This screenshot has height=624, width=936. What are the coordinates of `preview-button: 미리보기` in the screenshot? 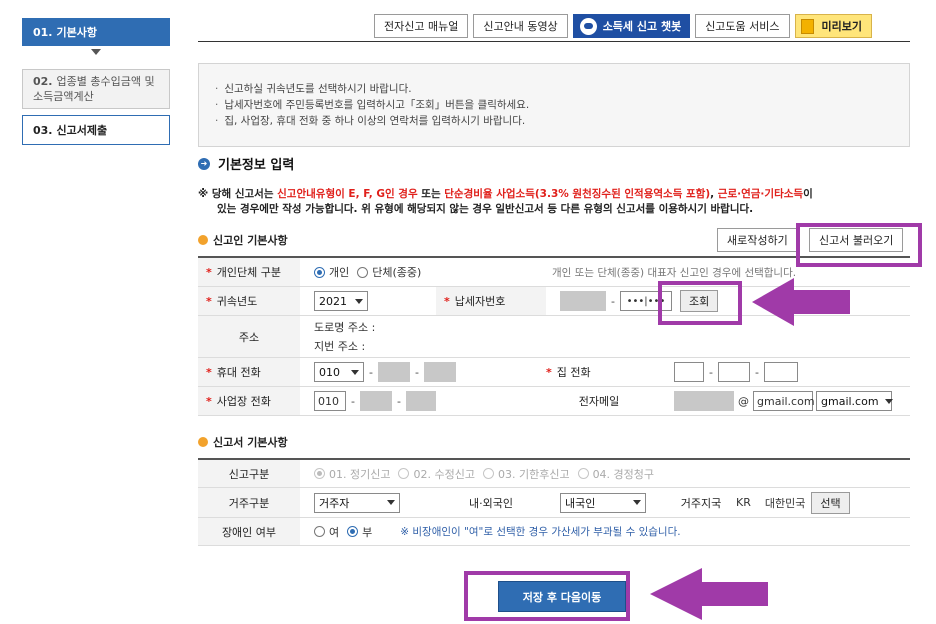 It's located at (833, 26).